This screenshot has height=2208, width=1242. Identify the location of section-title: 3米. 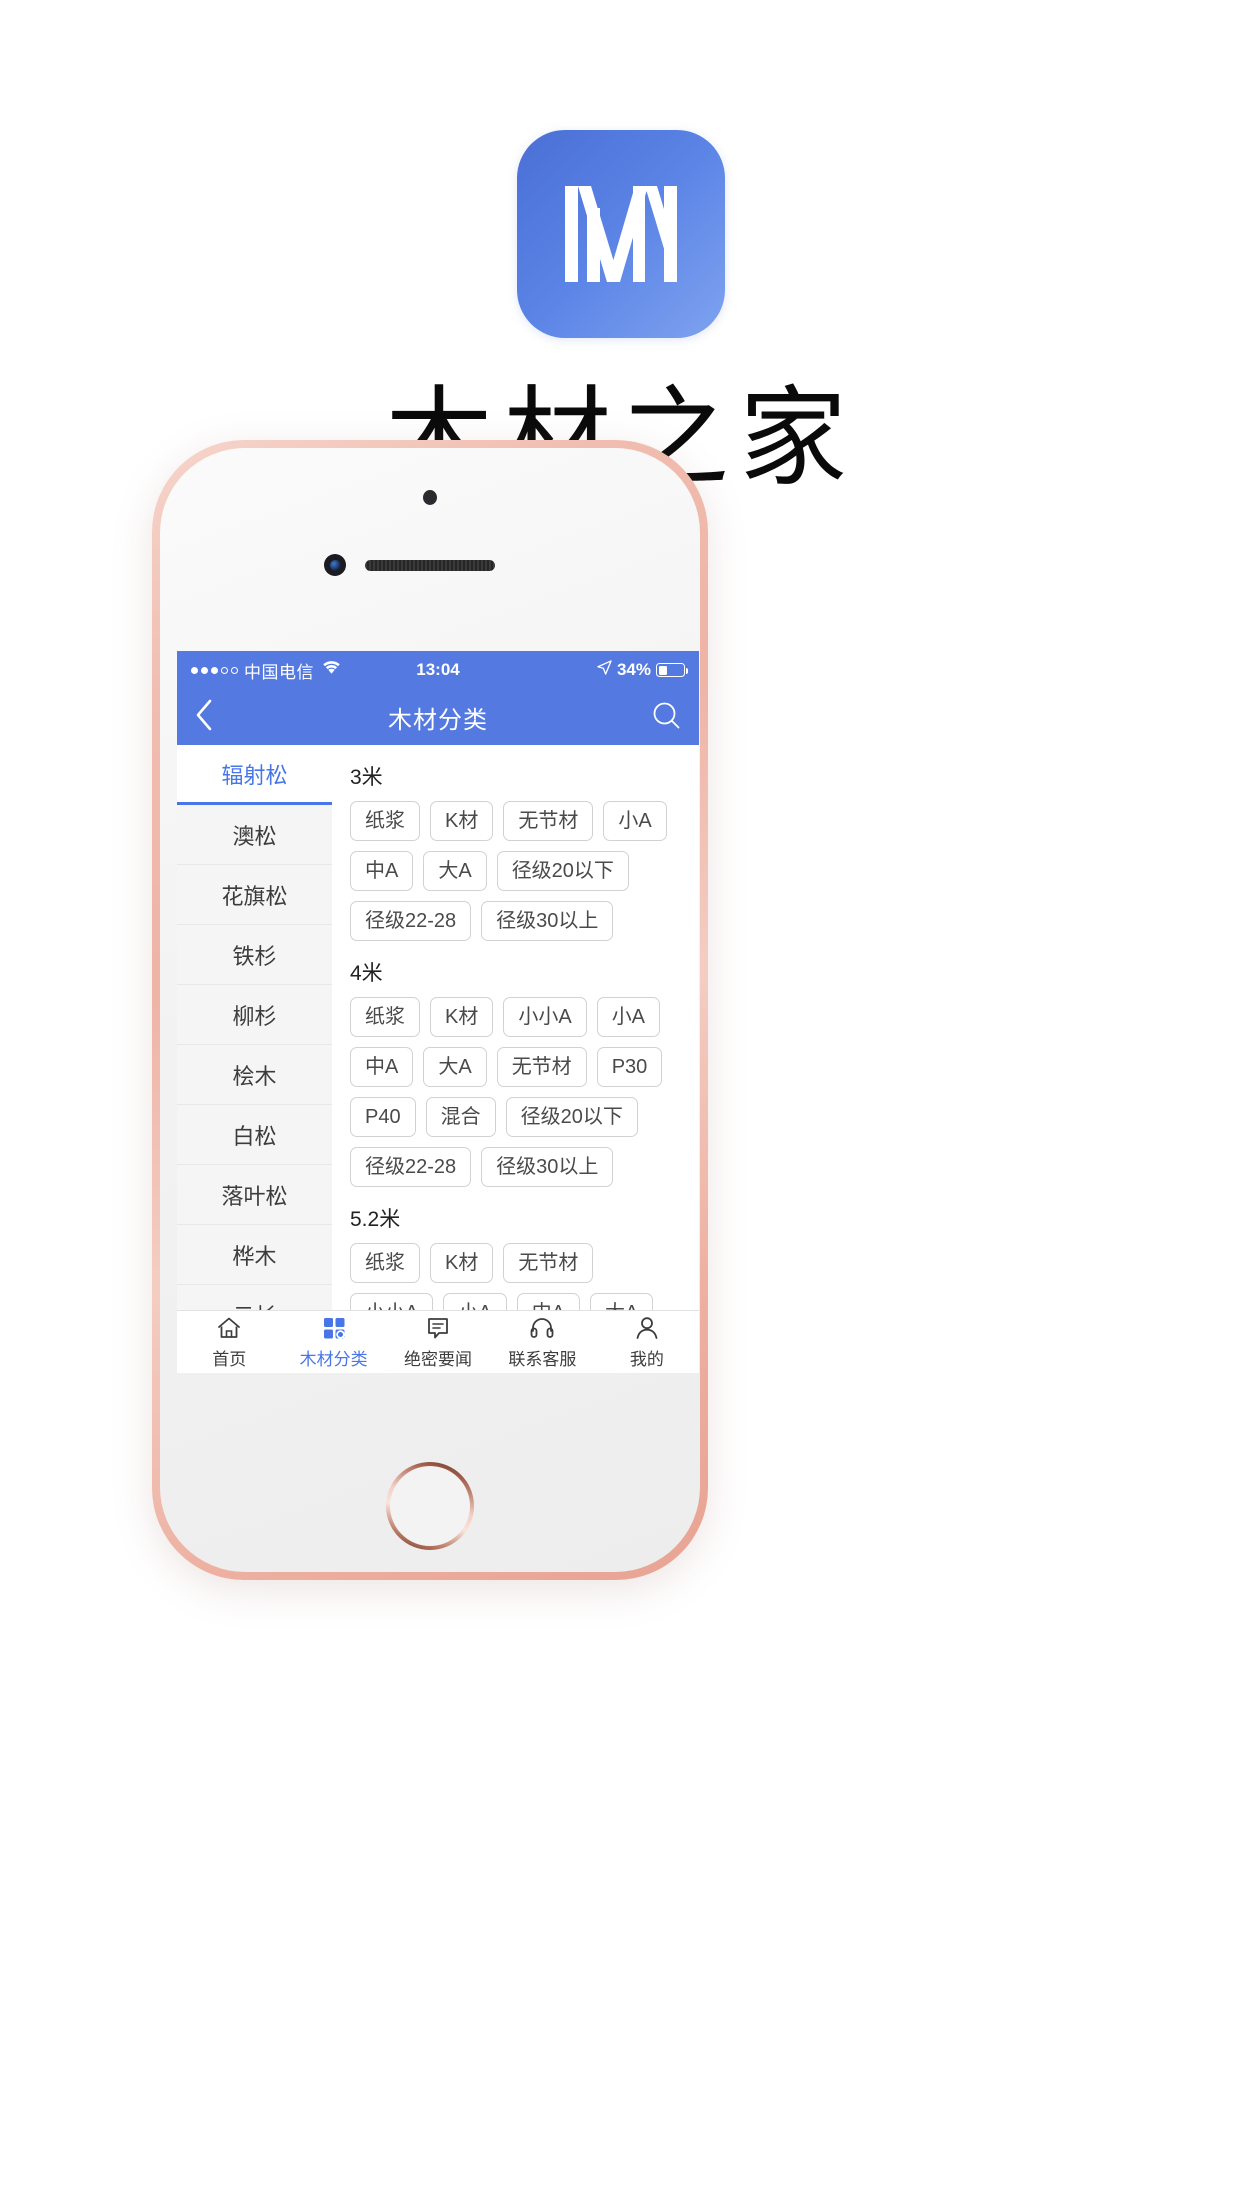
(366, 777).